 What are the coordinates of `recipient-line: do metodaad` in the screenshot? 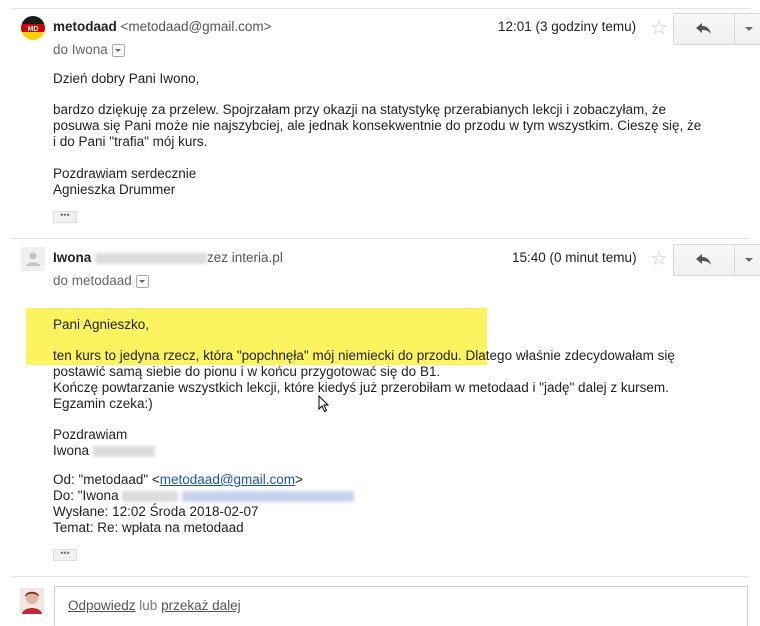 It's located at (101, 280).